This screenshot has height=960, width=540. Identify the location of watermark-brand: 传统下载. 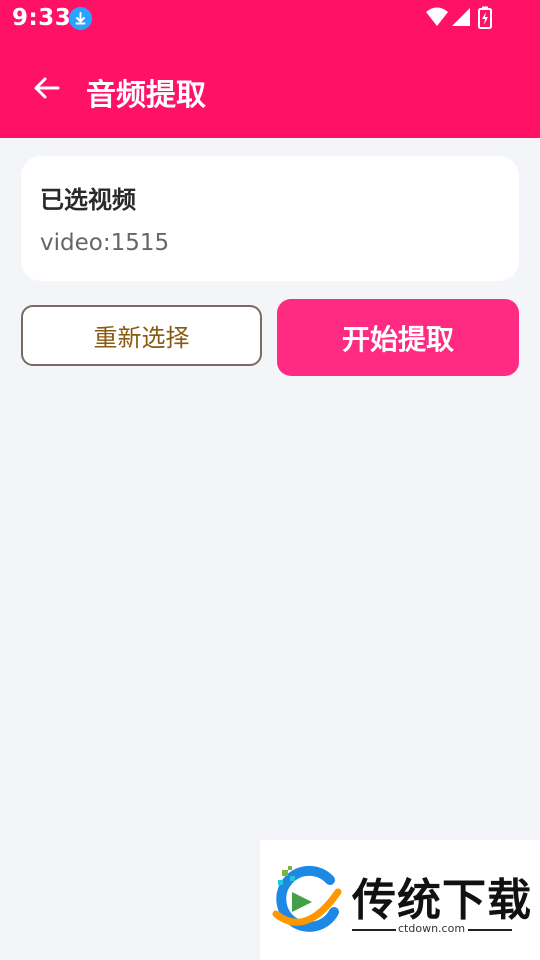
(442, 900).